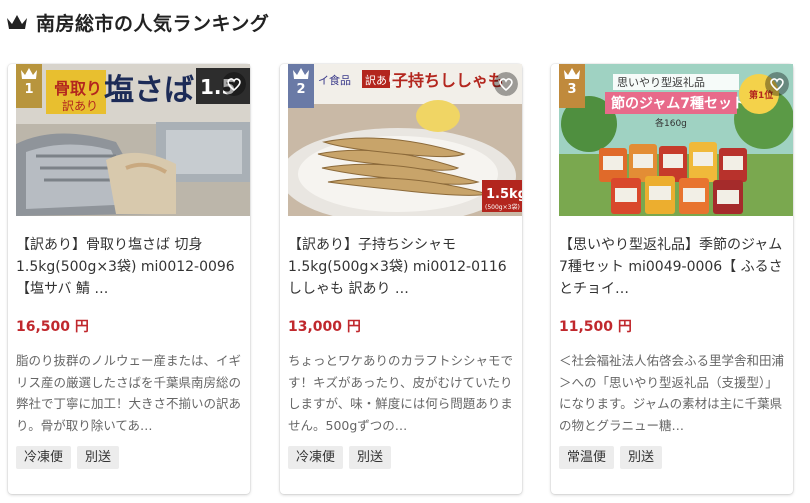 This screenshot has width=810, height=503. I want to click on page-title: 南房総市の人気ランキング, so click(153, 23).